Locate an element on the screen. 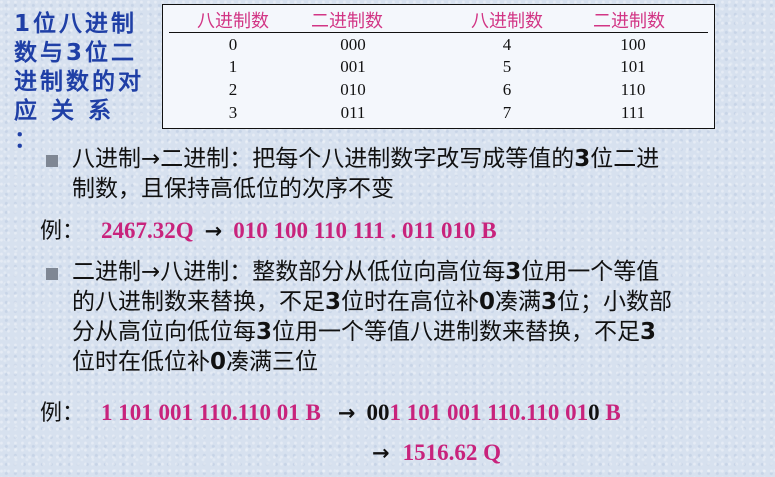 The width and height of the screenshot is (775, 477). table-header-octal-1: 八进制数 is located at coordinates (233, 21).